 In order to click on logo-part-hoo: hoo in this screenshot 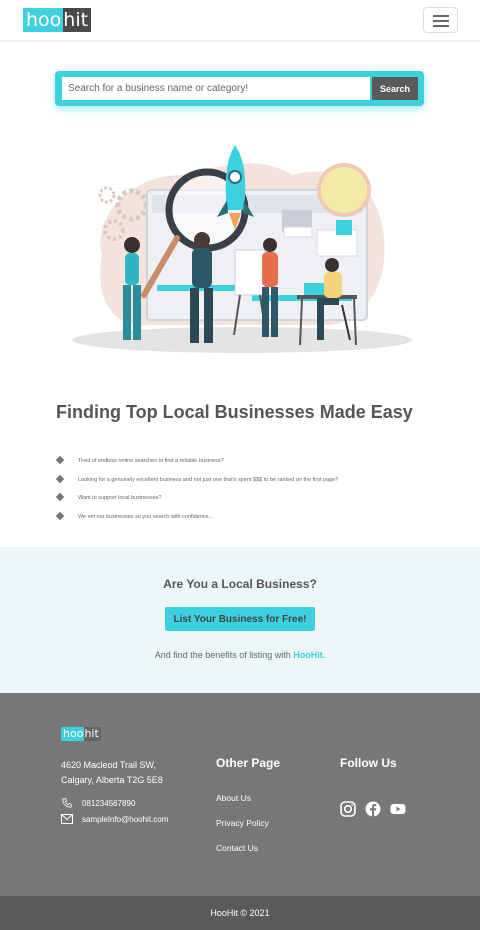, I will do `click(43, 20)`.